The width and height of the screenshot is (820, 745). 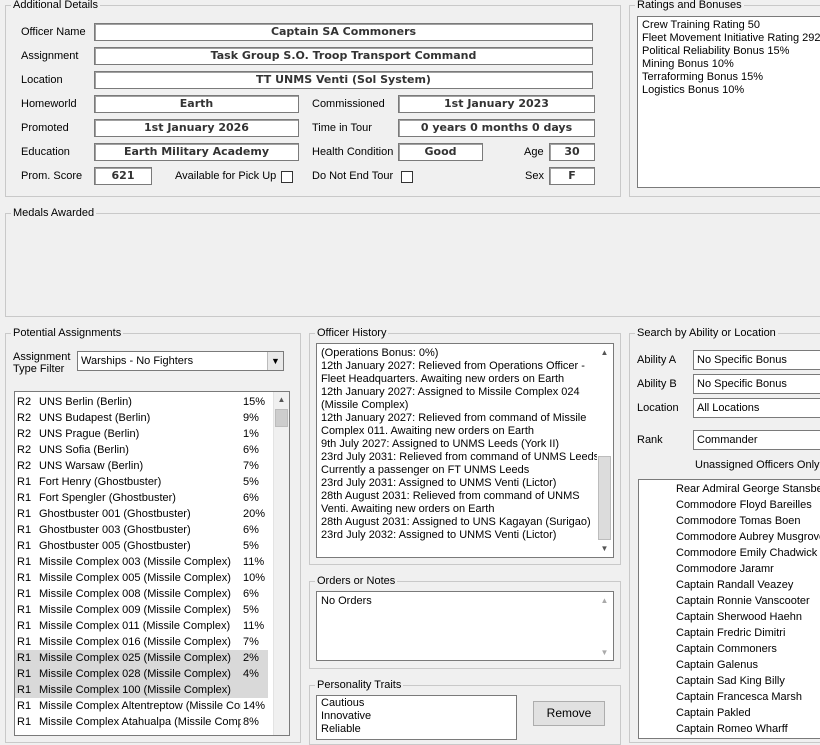 What do you see at coordinates (54, 213) in the screenshot?
I see `medals-title: Medals Awarded` at bounding box center [54, 213].